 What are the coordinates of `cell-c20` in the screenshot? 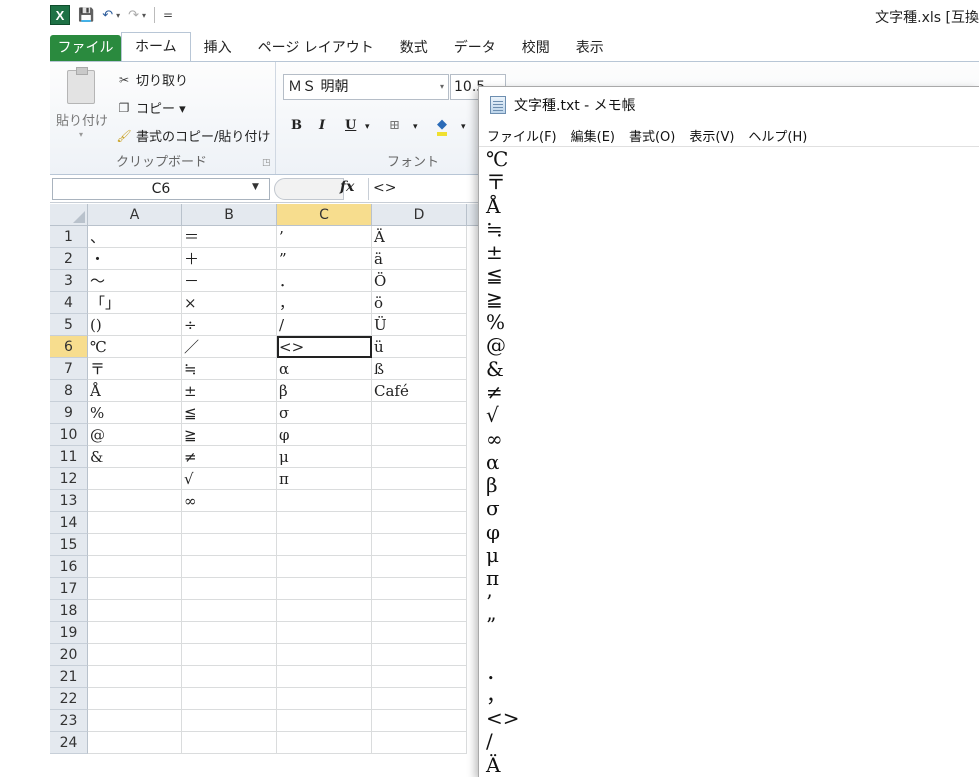 It's located at (324, 655).